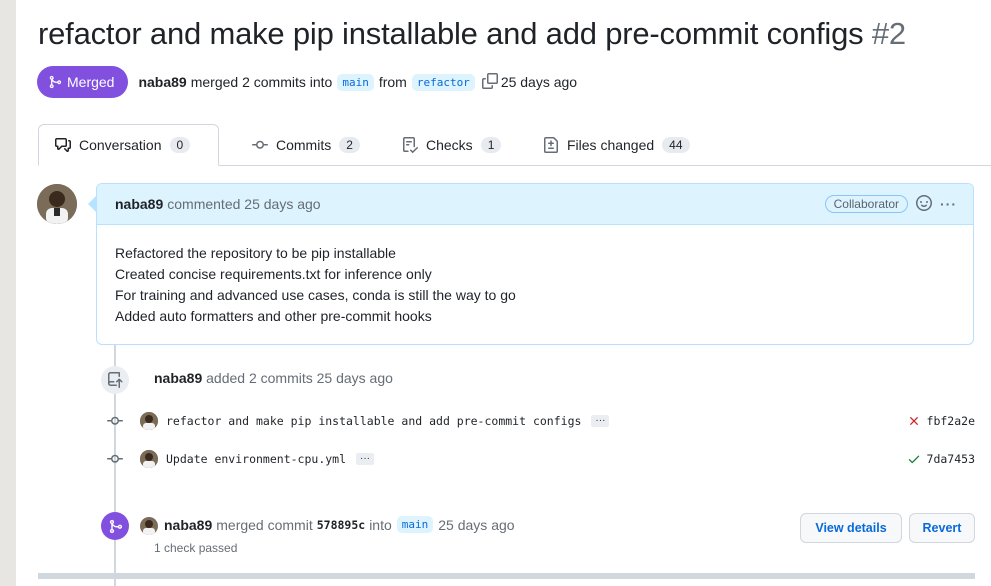 The width and height of the screenshot is (991, 586). I want to click on tab-label: Conversation, so click(120, 145).